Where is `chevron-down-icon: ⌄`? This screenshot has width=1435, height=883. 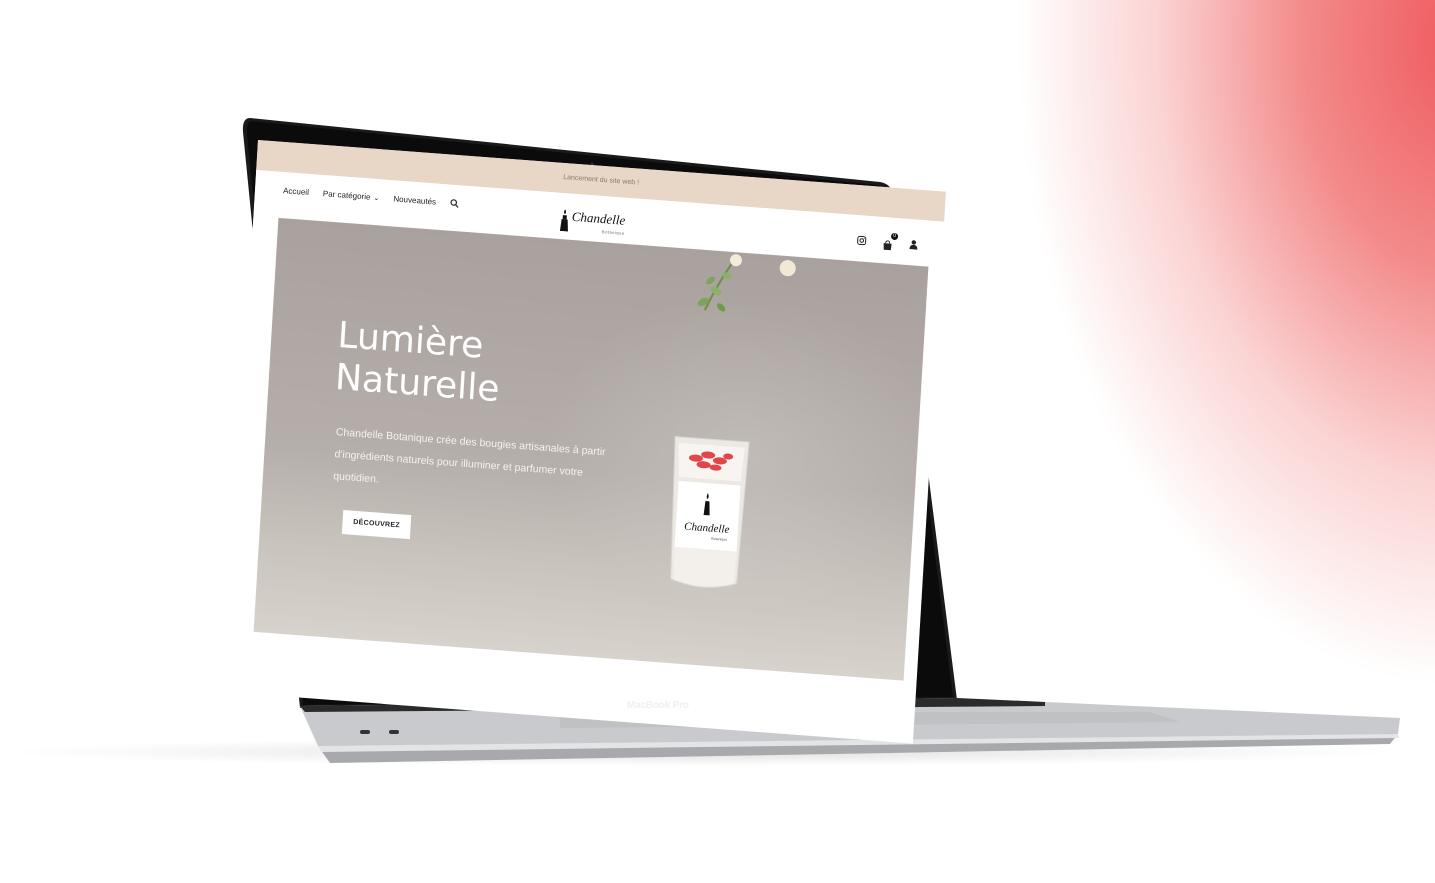 chevron-down-icon: ⌄ is located at coordinates (376, 198).